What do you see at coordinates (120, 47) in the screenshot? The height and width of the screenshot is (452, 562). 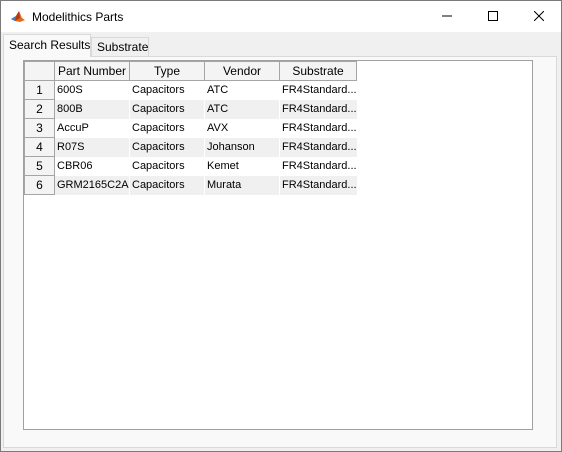 I see `tab-substrate: Substrate` at bounding box center [120, 47].